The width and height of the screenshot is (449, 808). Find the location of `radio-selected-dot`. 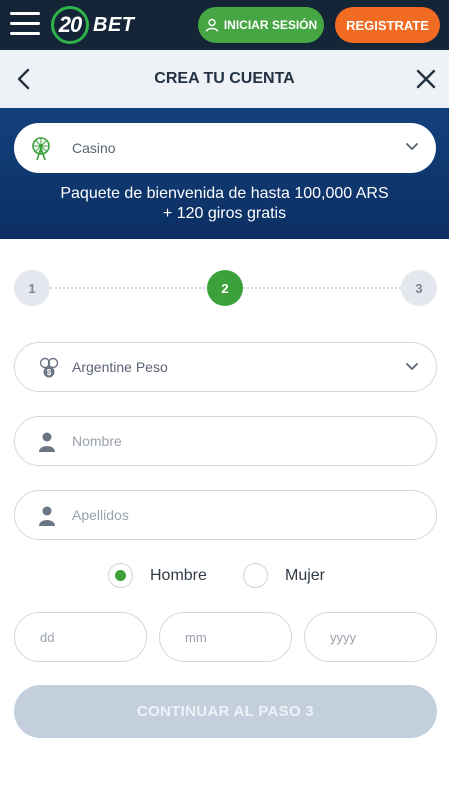

radio-selected-dot is located at coordinates (120, 575).